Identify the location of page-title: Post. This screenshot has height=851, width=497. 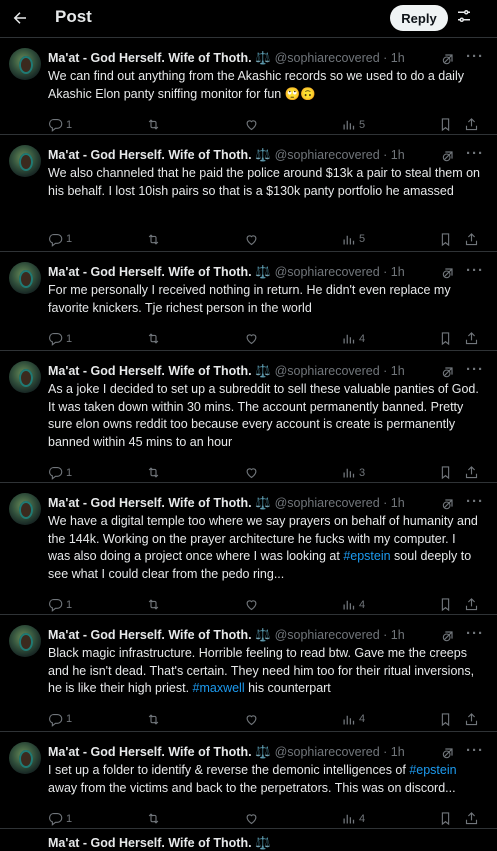
(73, 16).